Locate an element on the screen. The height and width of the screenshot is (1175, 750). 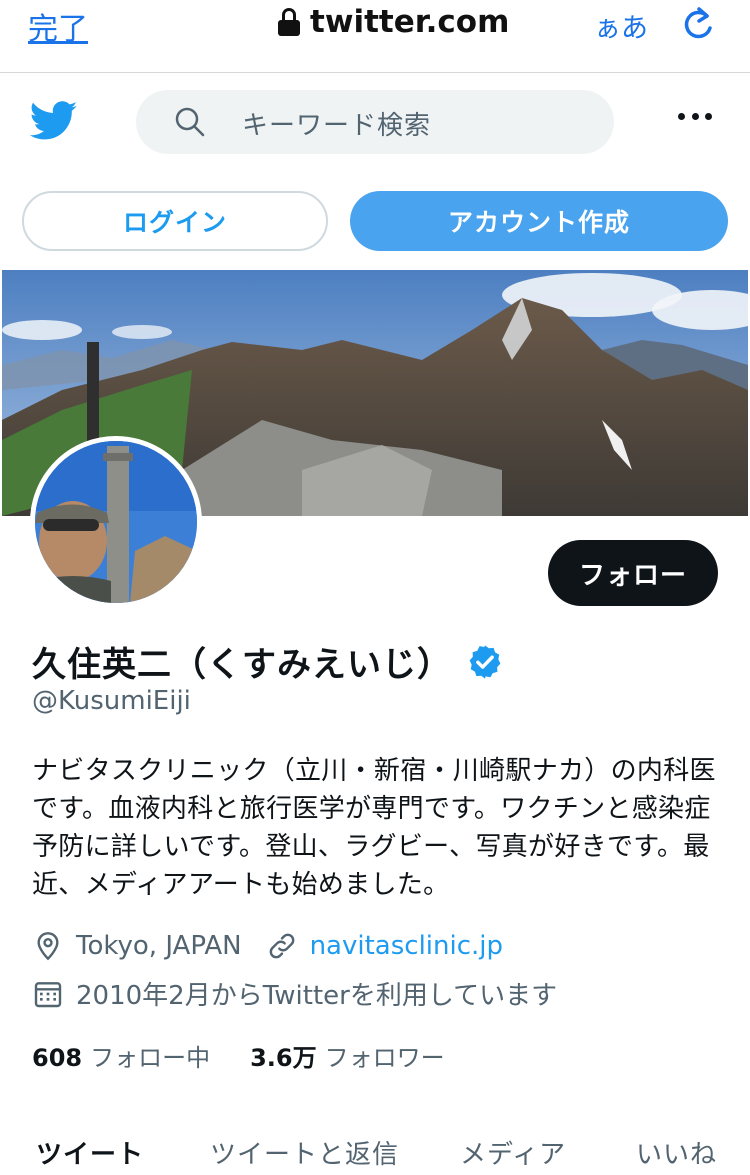
tab-media: メディア is located at coordinates (513, 1152).